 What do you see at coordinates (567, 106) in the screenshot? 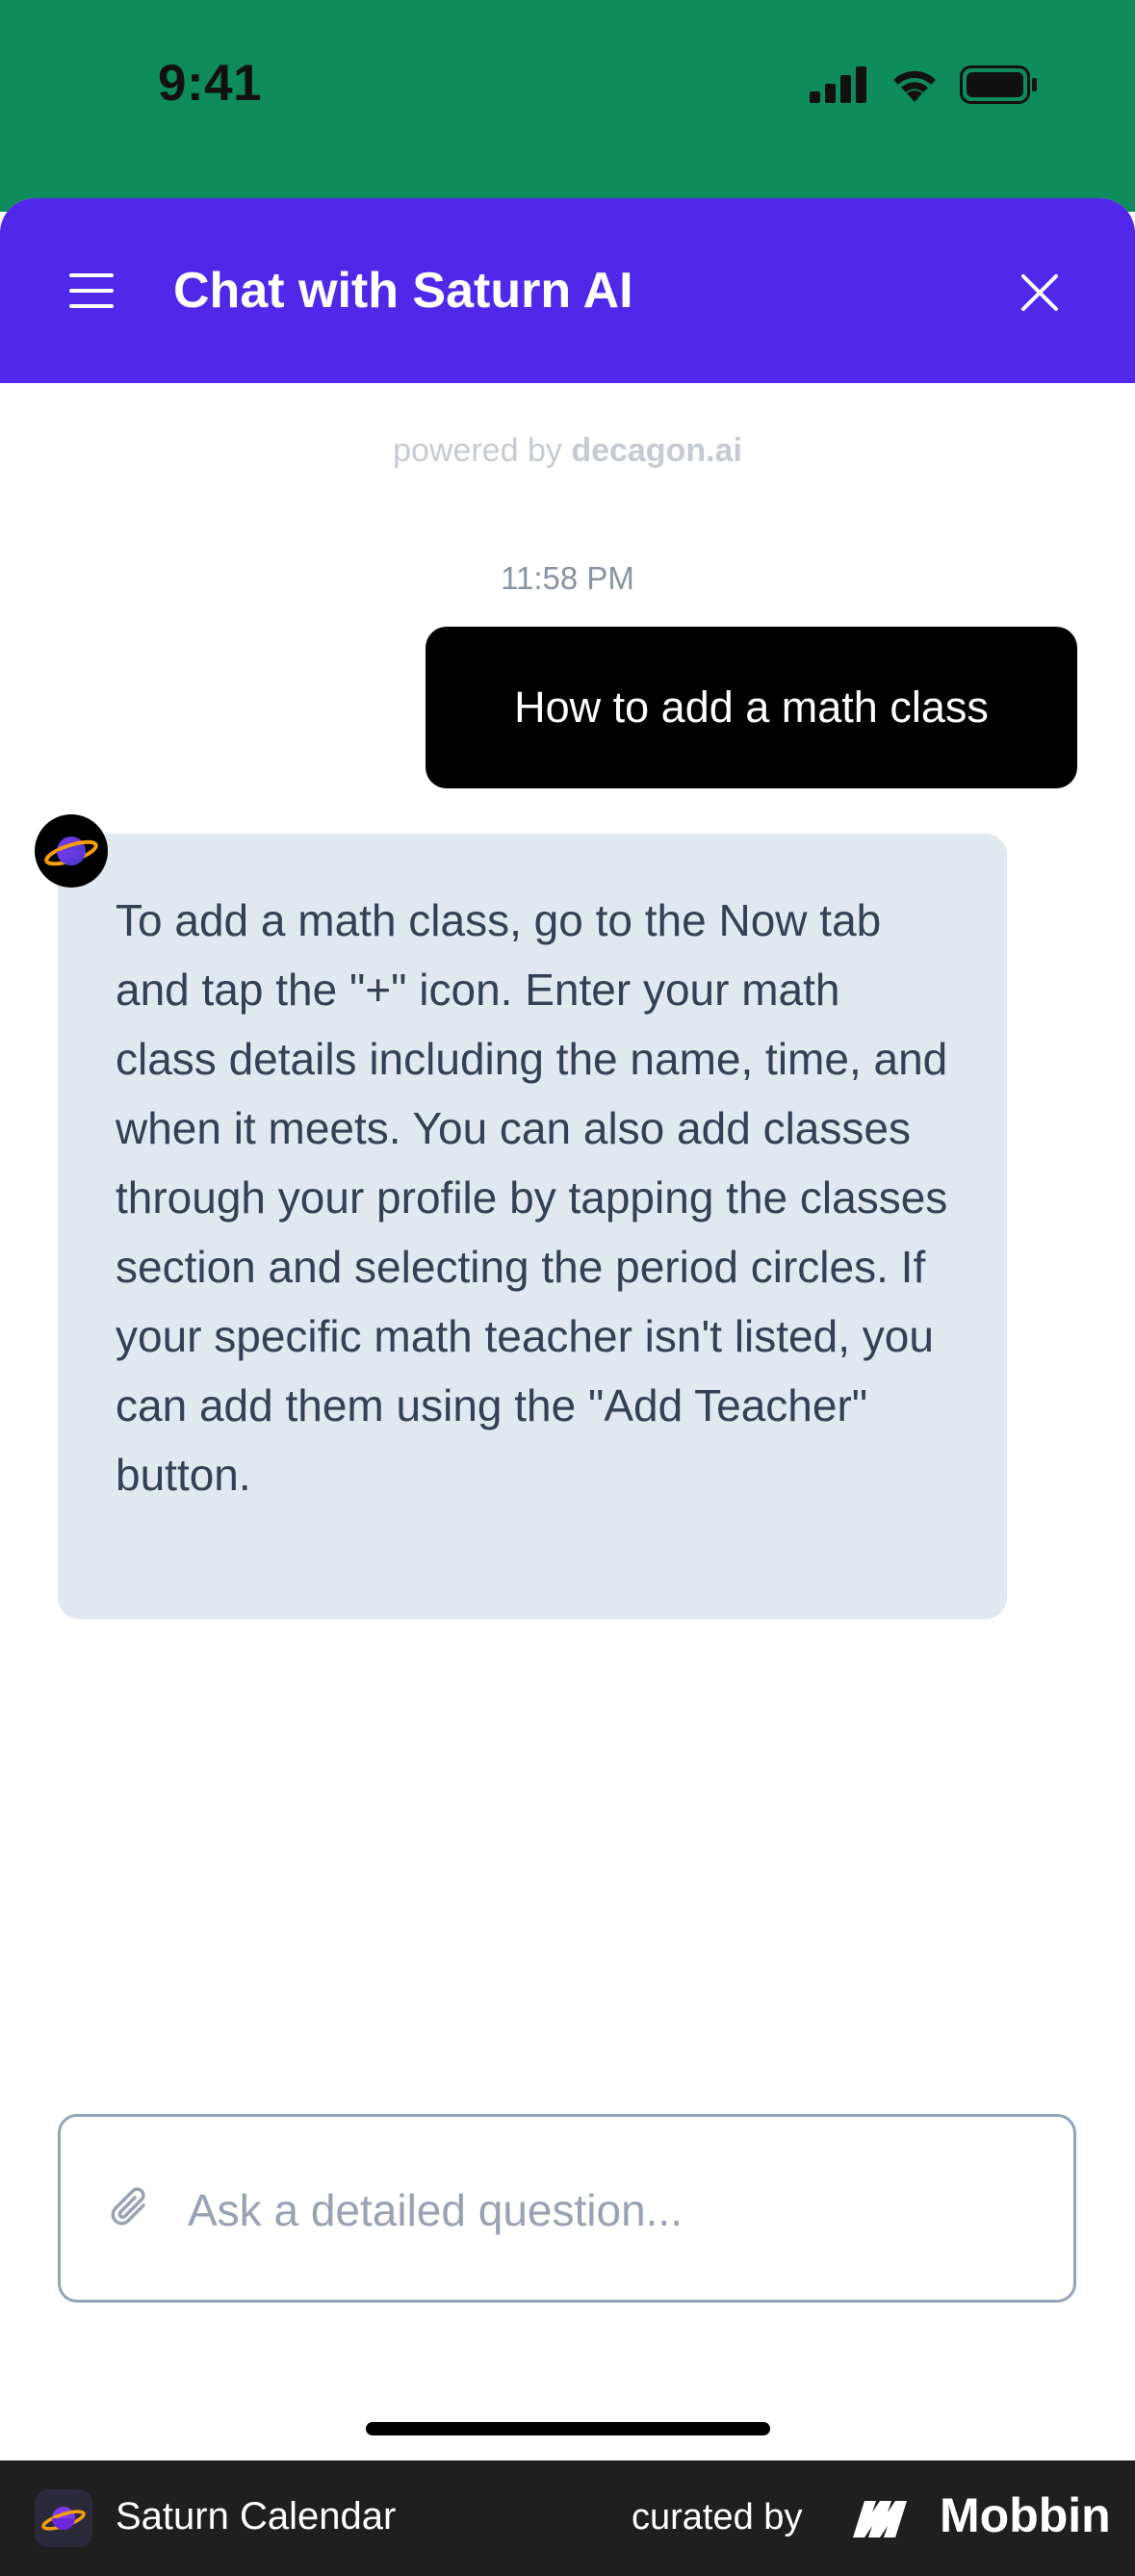
I see `status-bar: 9:41` at bounding box center [567, 106].